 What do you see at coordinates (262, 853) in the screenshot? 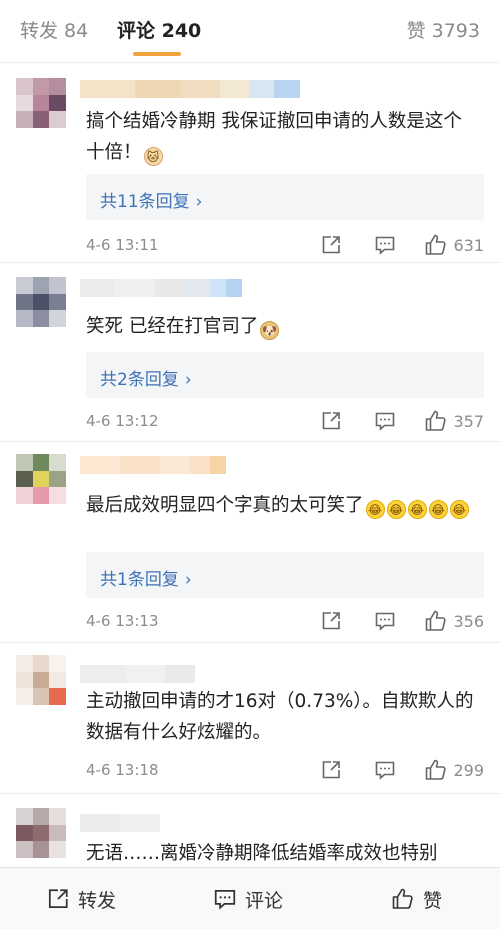
I see `comment-text-content: 无语……离婚冷静期降低结婚率成效也特别` at bounding box center [262, 853].